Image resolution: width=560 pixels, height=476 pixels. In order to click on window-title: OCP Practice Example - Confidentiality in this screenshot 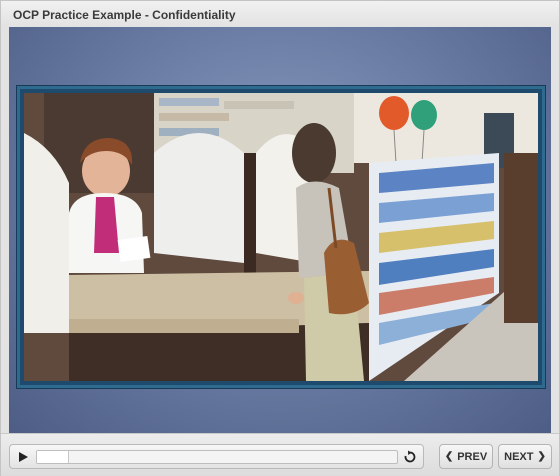, I will do `click(124, 15)`.